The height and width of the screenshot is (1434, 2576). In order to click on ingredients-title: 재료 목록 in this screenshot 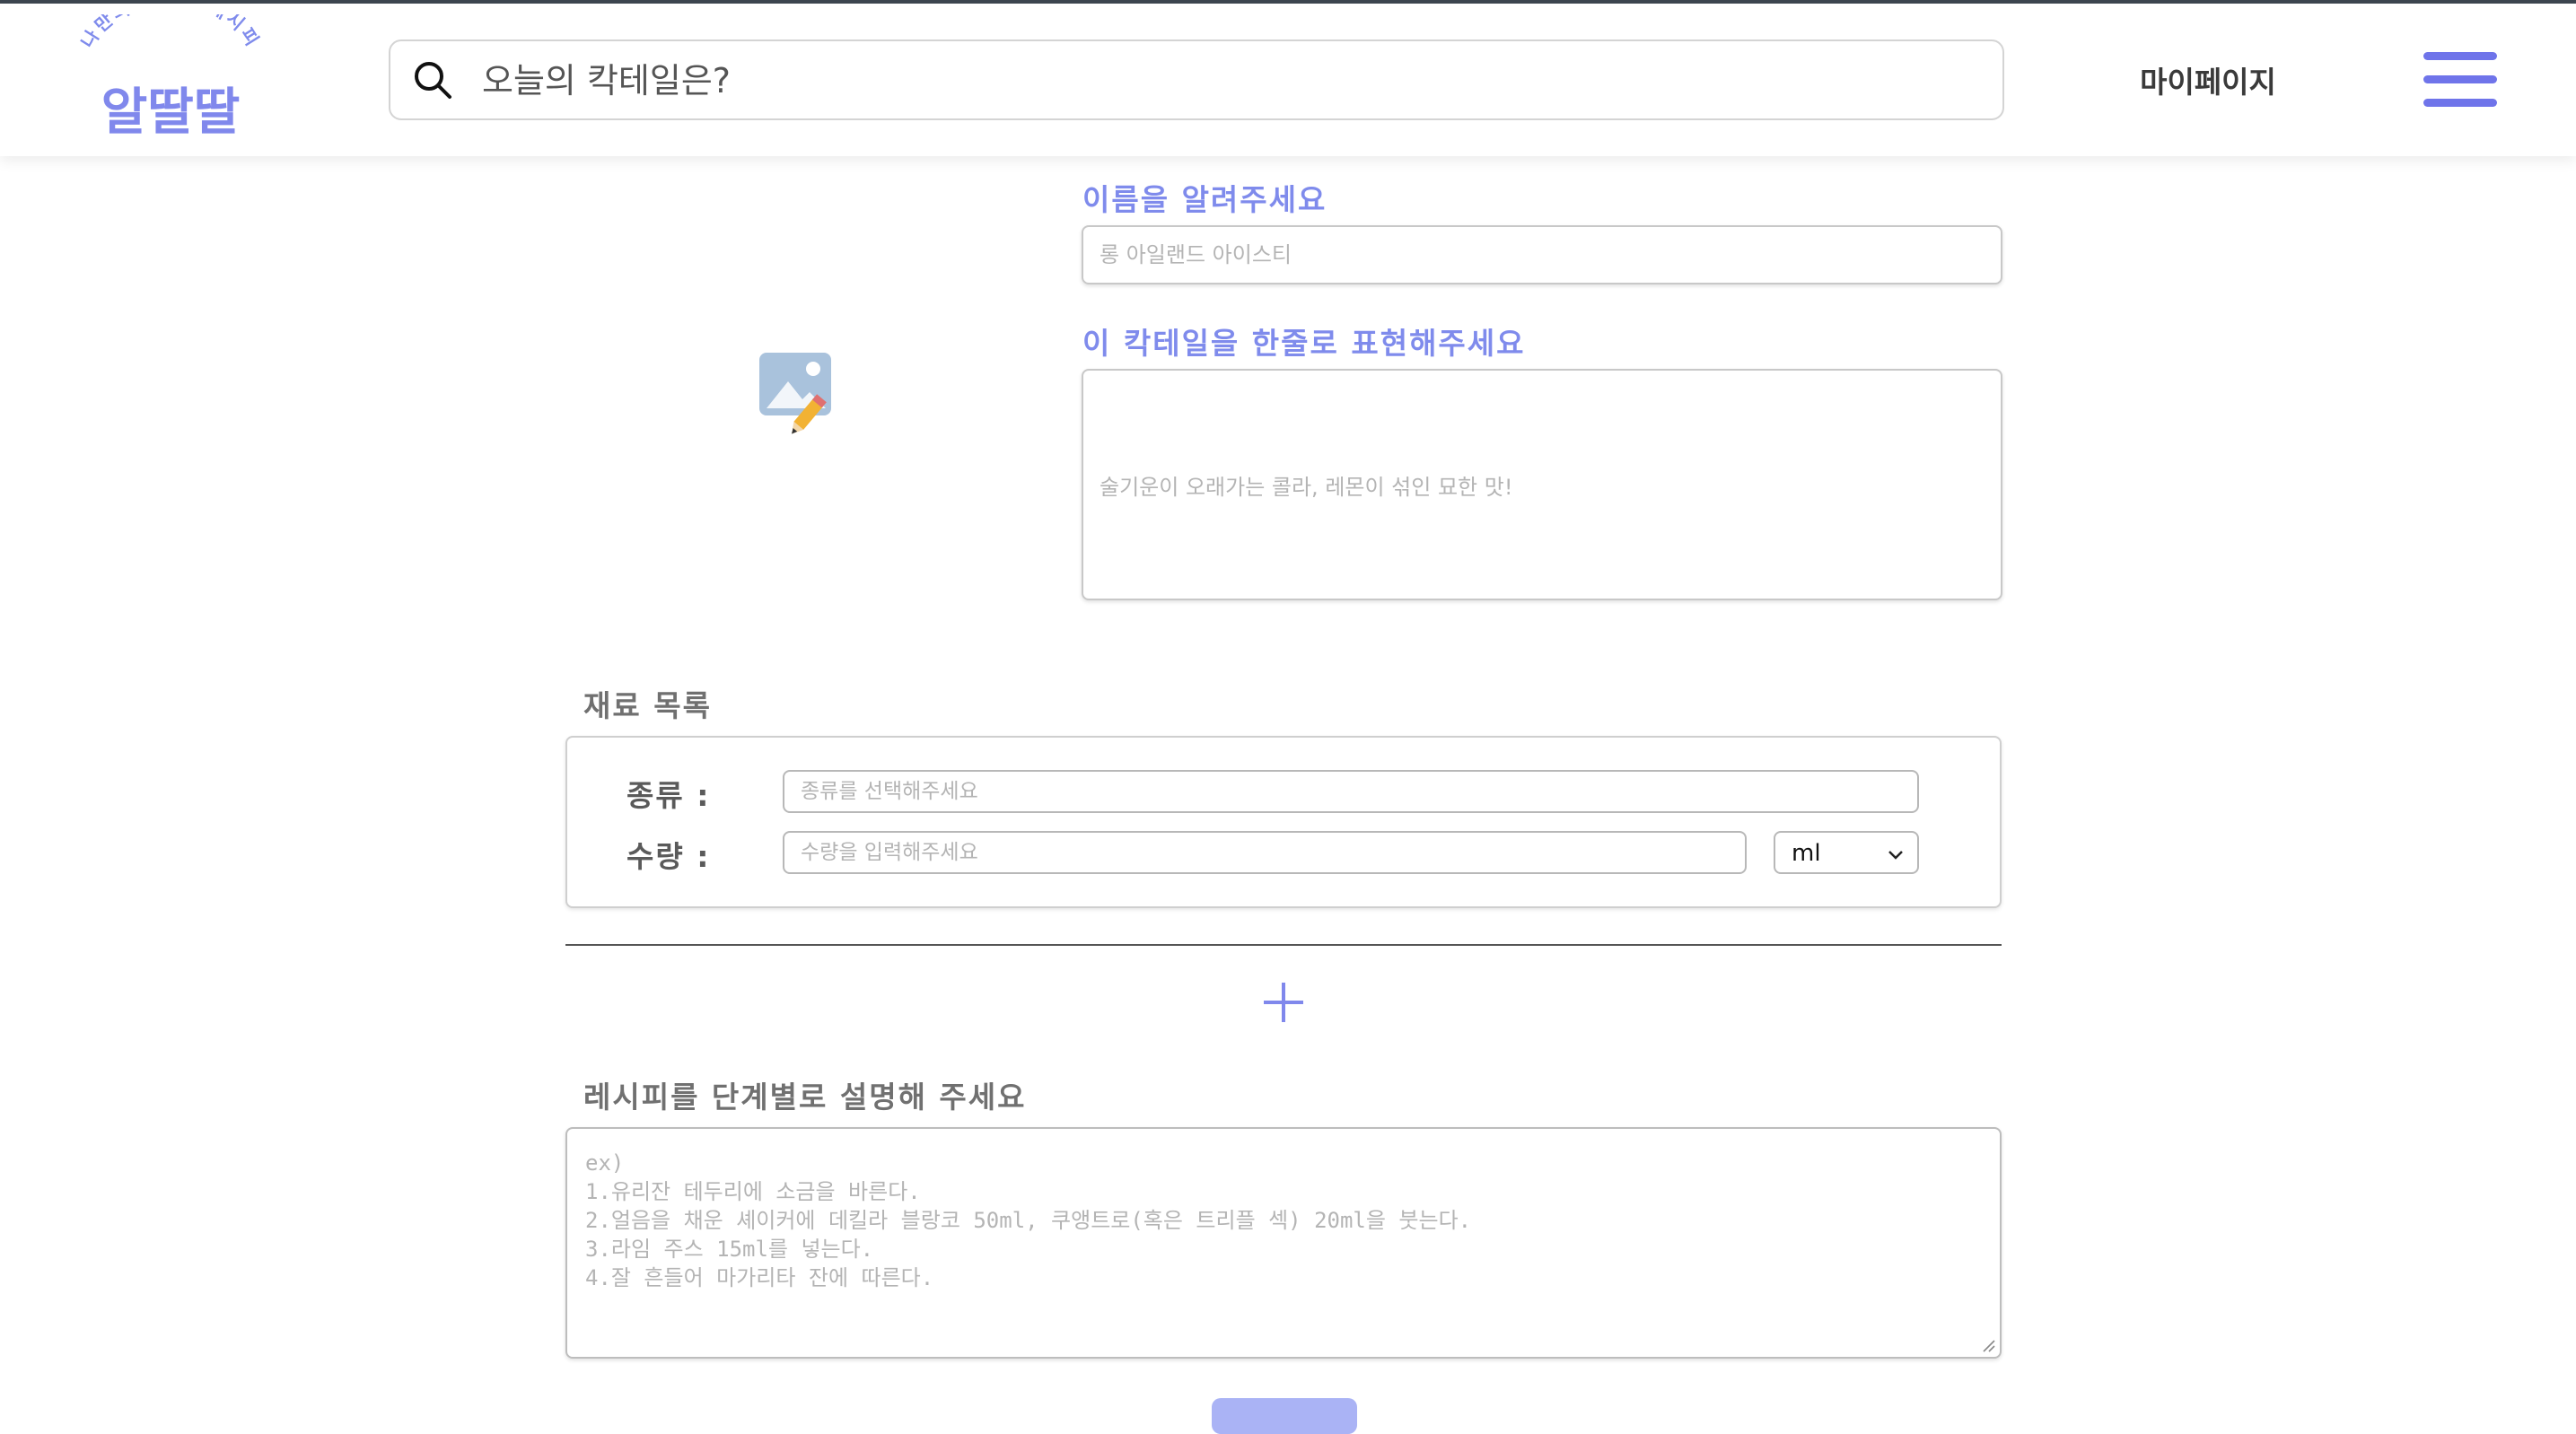, I will do `click(647, 705)`.